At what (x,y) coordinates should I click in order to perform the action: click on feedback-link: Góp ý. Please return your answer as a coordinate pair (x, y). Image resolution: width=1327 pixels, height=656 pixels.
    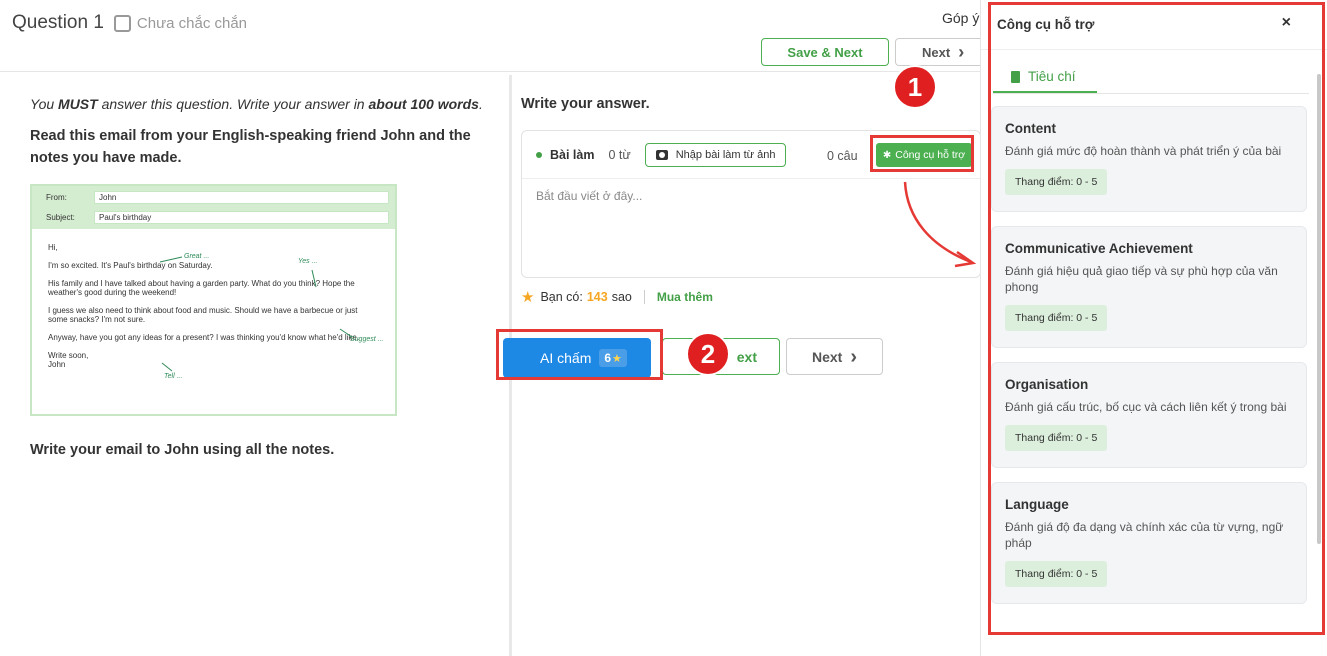
    Looking at the image, I should click on (960, 18).